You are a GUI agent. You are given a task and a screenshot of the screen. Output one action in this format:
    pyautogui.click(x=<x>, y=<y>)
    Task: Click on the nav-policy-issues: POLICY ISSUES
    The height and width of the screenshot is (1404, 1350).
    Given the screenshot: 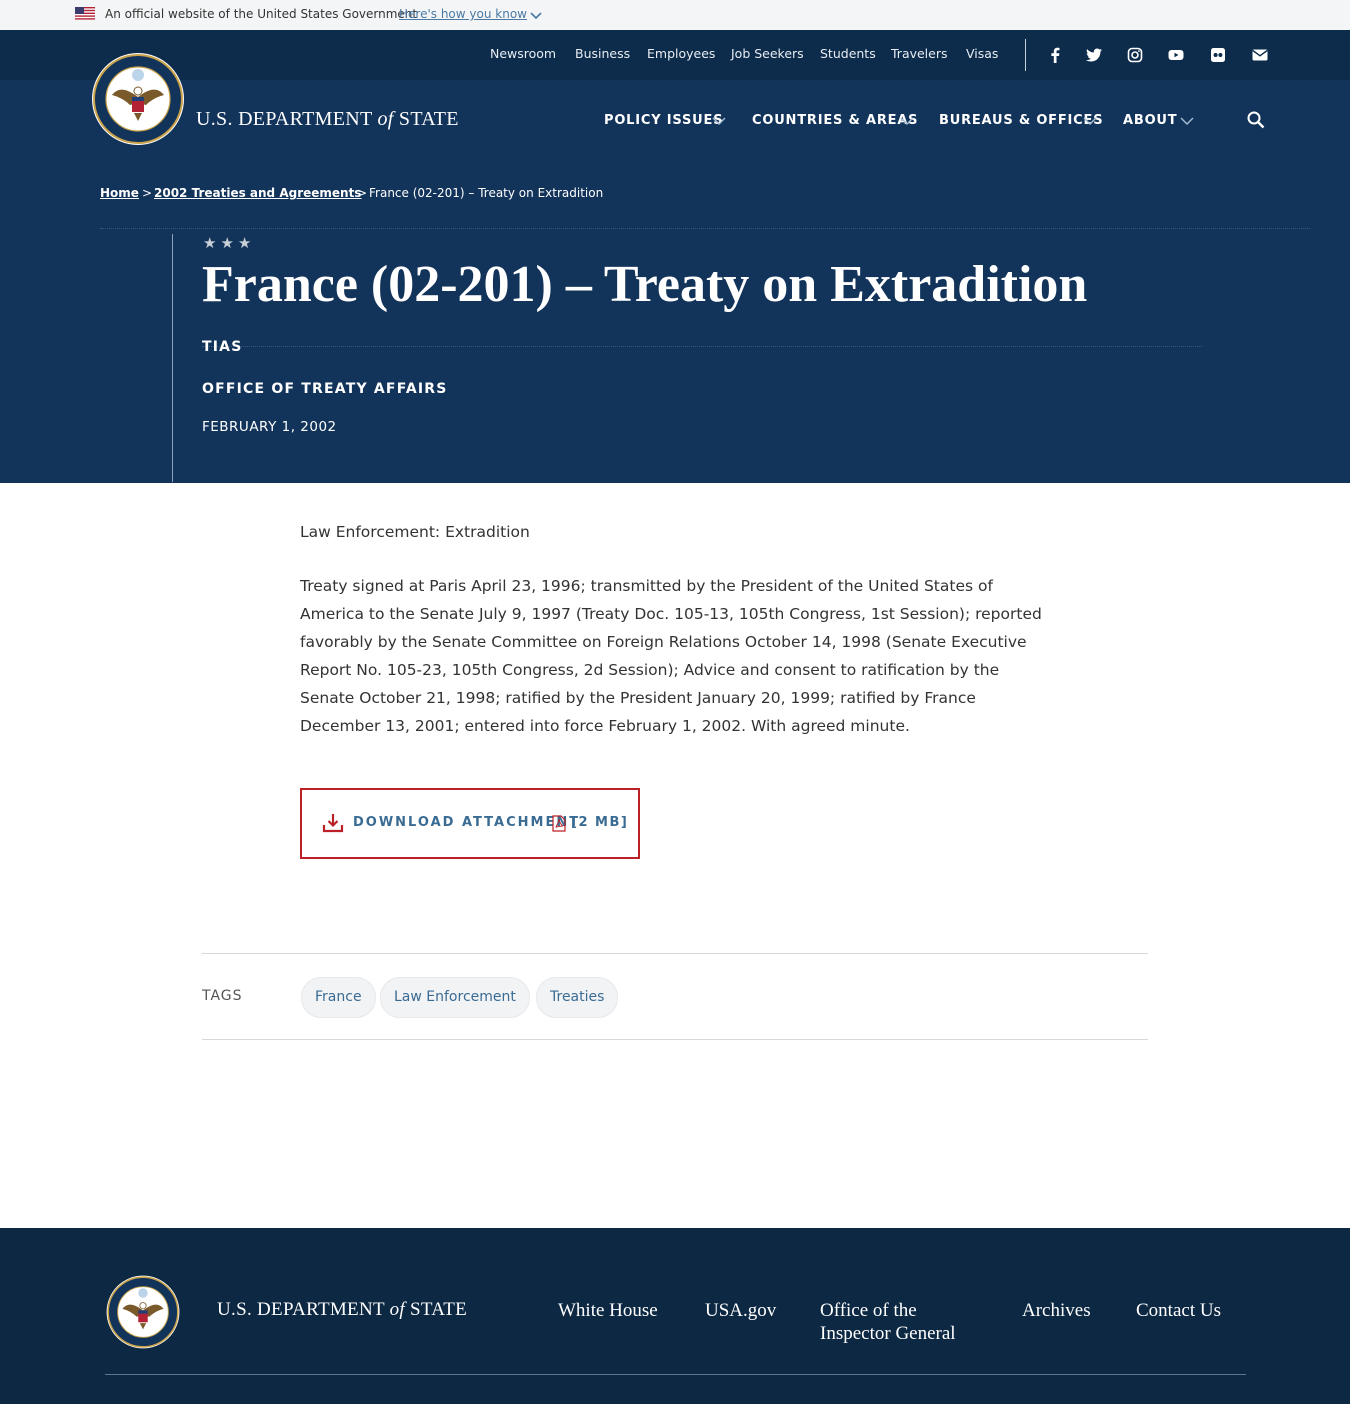 What is the action you would take?
    pyautogui.click(x=663, y=120)
    